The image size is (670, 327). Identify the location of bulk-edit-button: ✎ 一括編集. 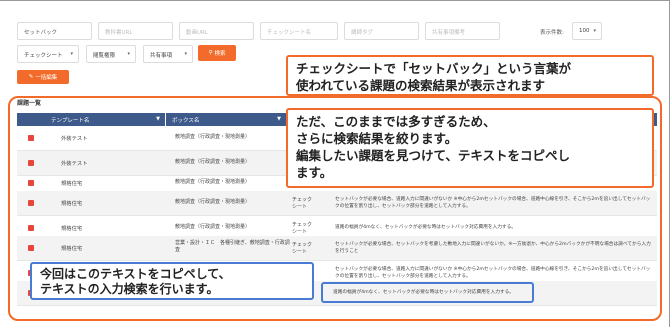
(43, 77).